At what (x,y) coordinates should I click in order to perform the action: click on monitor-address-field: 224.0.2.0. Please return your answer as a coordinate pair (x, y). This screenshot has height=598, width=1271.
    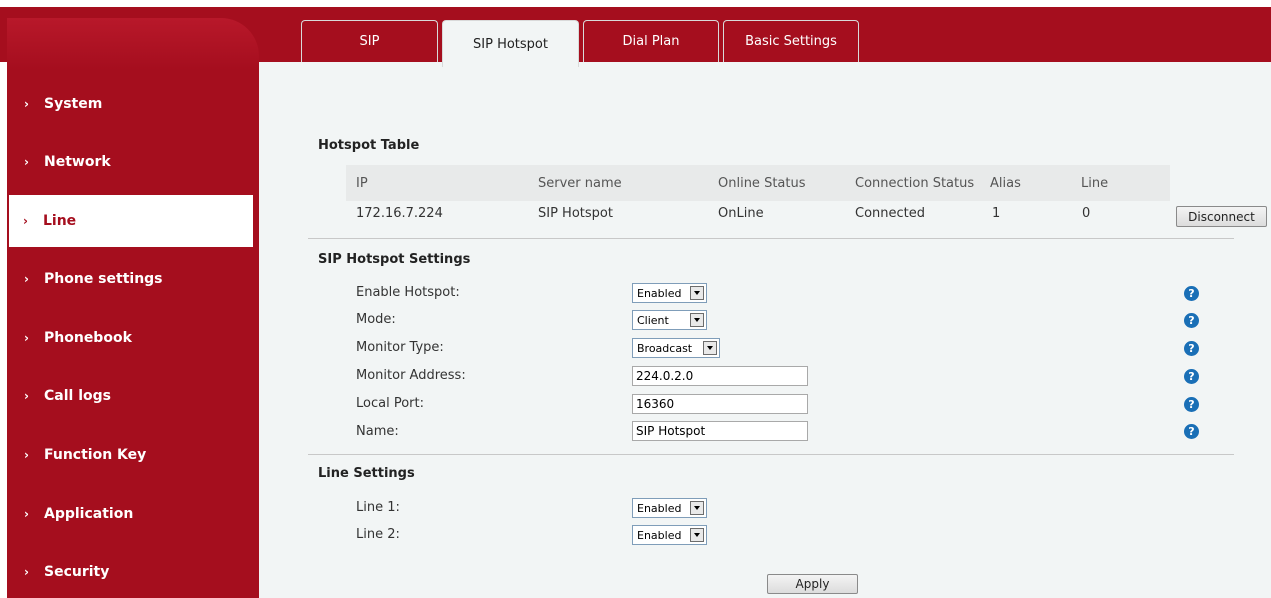
    Looking at the image, I should click on (720, 376).